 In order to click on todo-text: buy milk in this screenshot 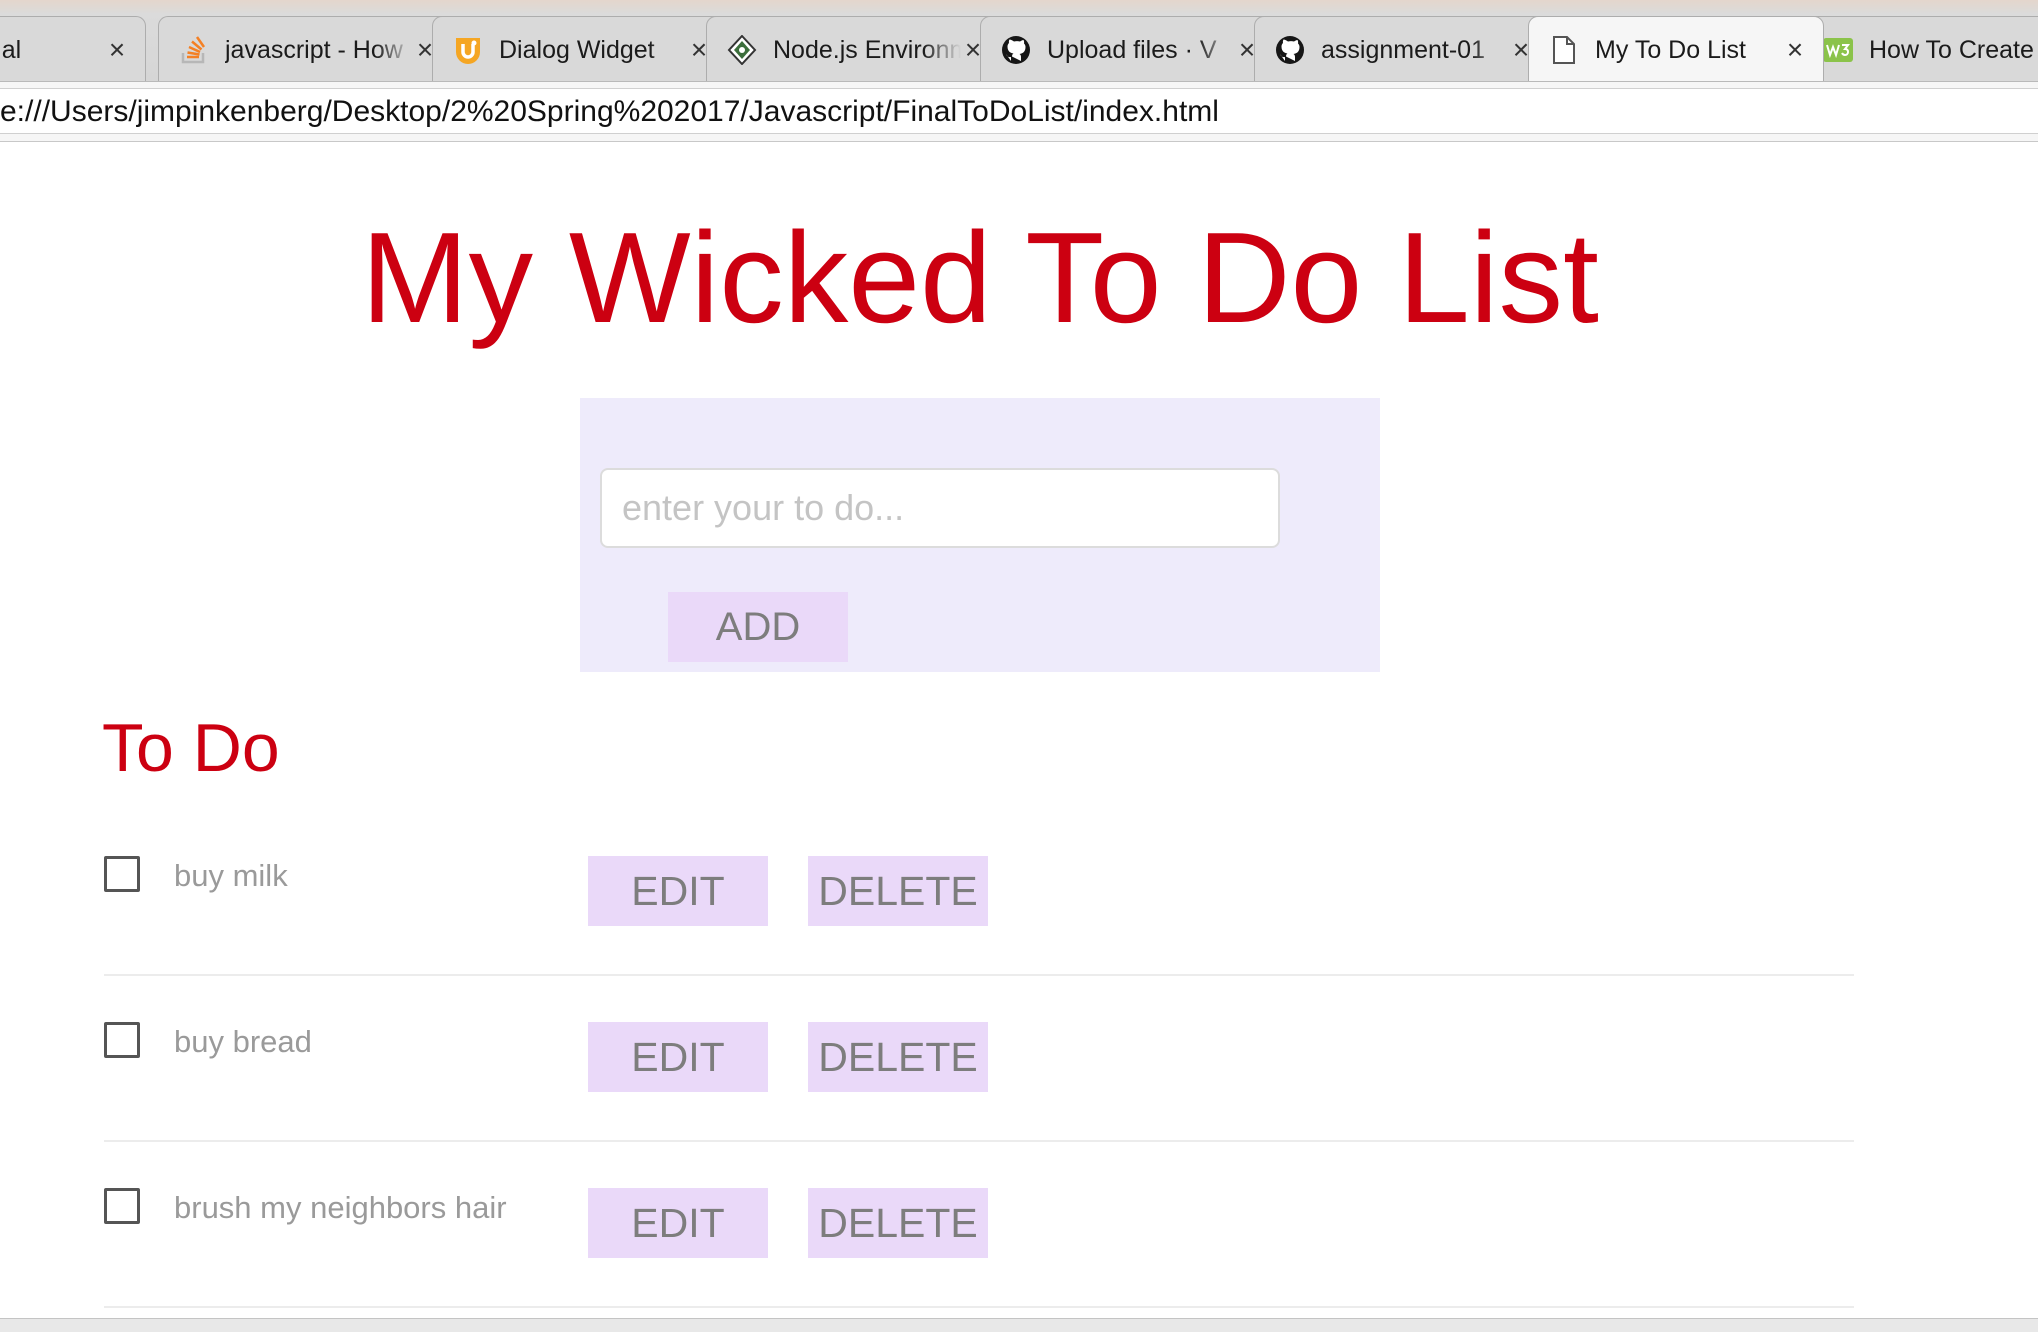, I will do `click(231, 875)`.